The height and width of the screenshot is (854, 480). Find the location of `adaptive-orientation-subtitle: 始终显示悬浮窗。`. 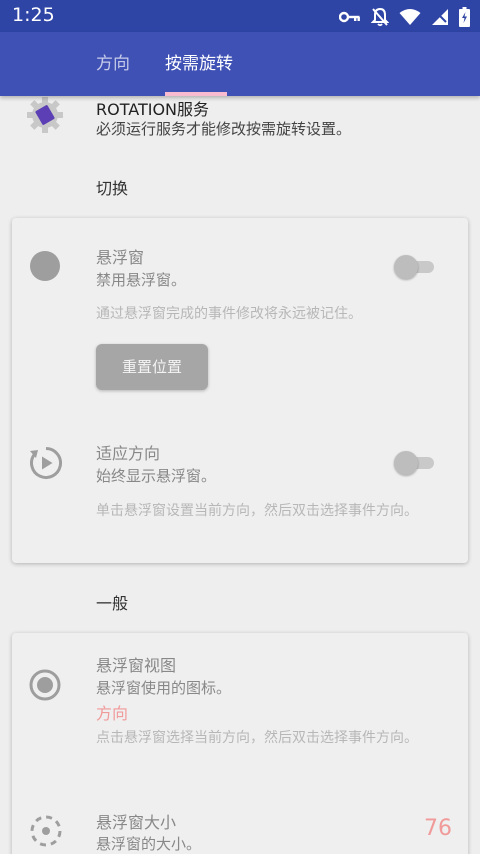

adaptive-orientation-subtitle: 始终显示悬浮窗。 is located at coordinates (156, 476).